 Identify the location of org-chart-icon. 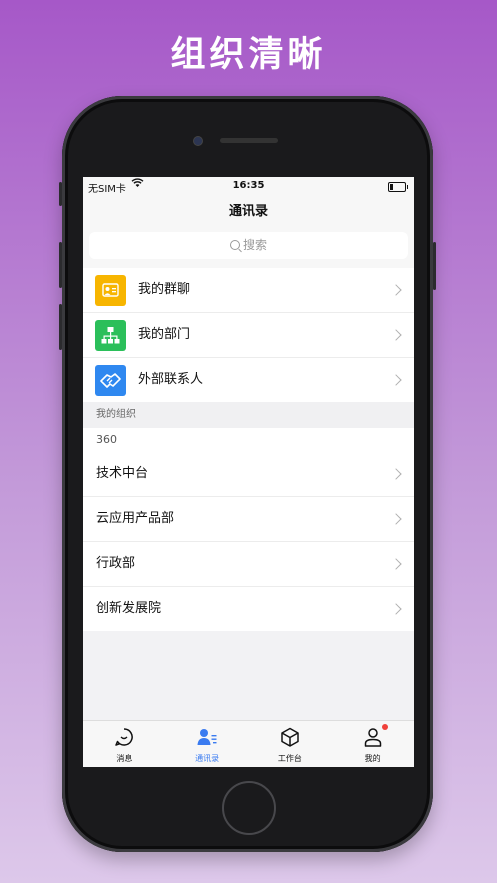
(110, 335).